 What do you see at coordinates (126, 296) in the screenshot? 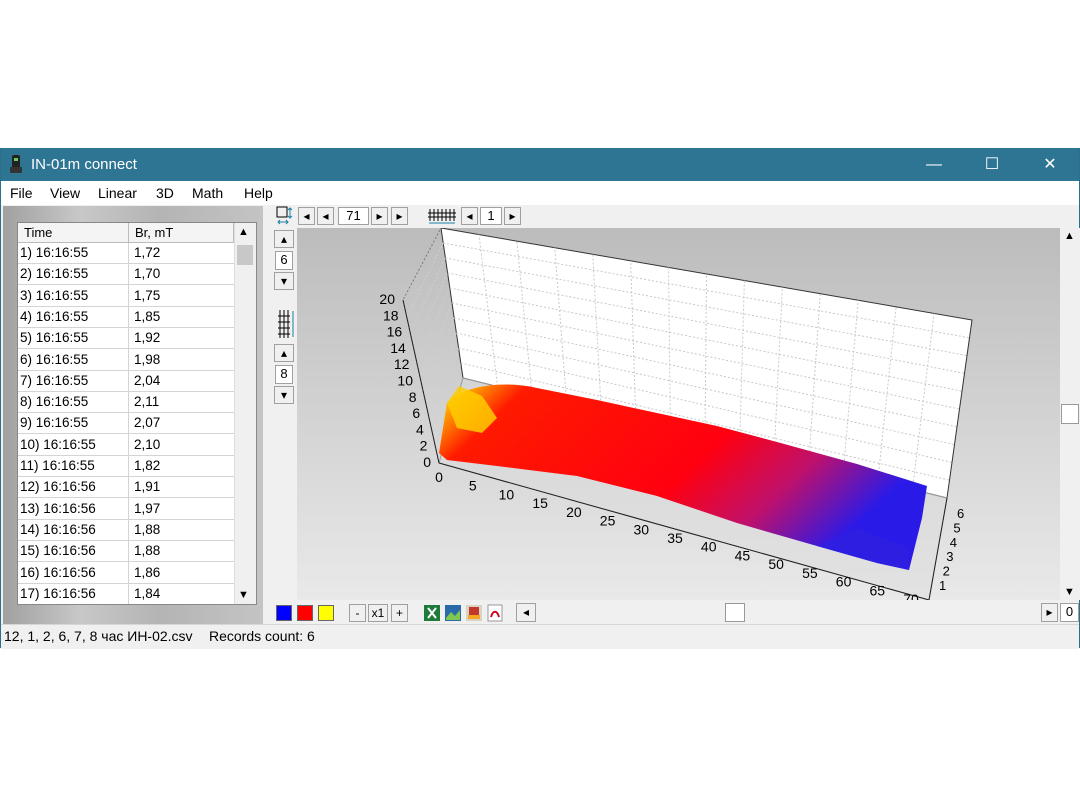
I see `table-row: 3) 16:16:55 1,75` at bounding box center [126, 296].